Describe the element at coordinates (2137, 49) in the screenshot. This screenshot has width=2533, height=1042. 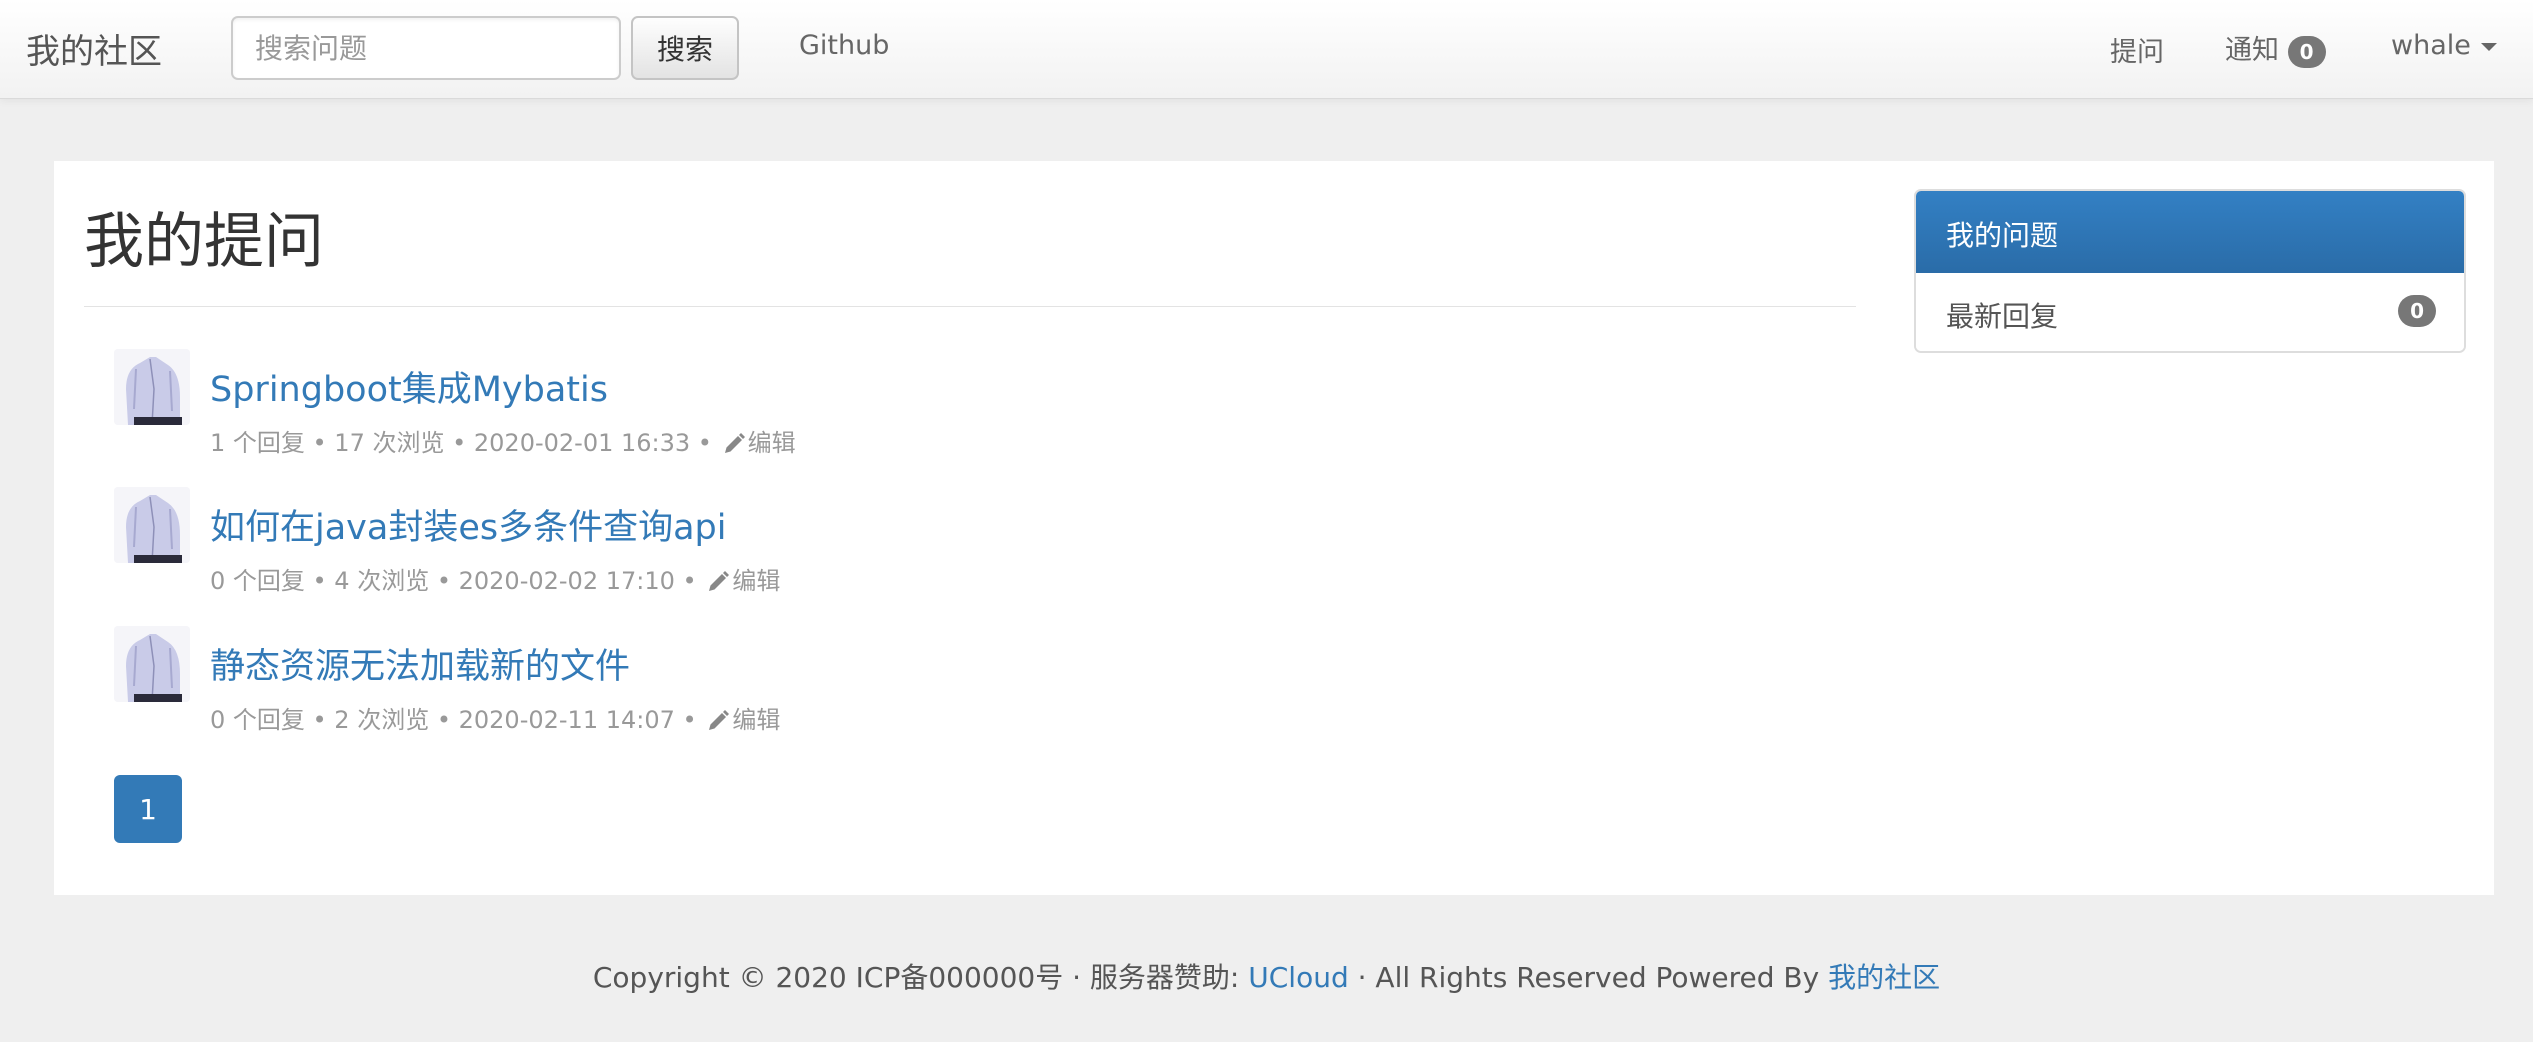
I see `ask-link: 提问` at that location.